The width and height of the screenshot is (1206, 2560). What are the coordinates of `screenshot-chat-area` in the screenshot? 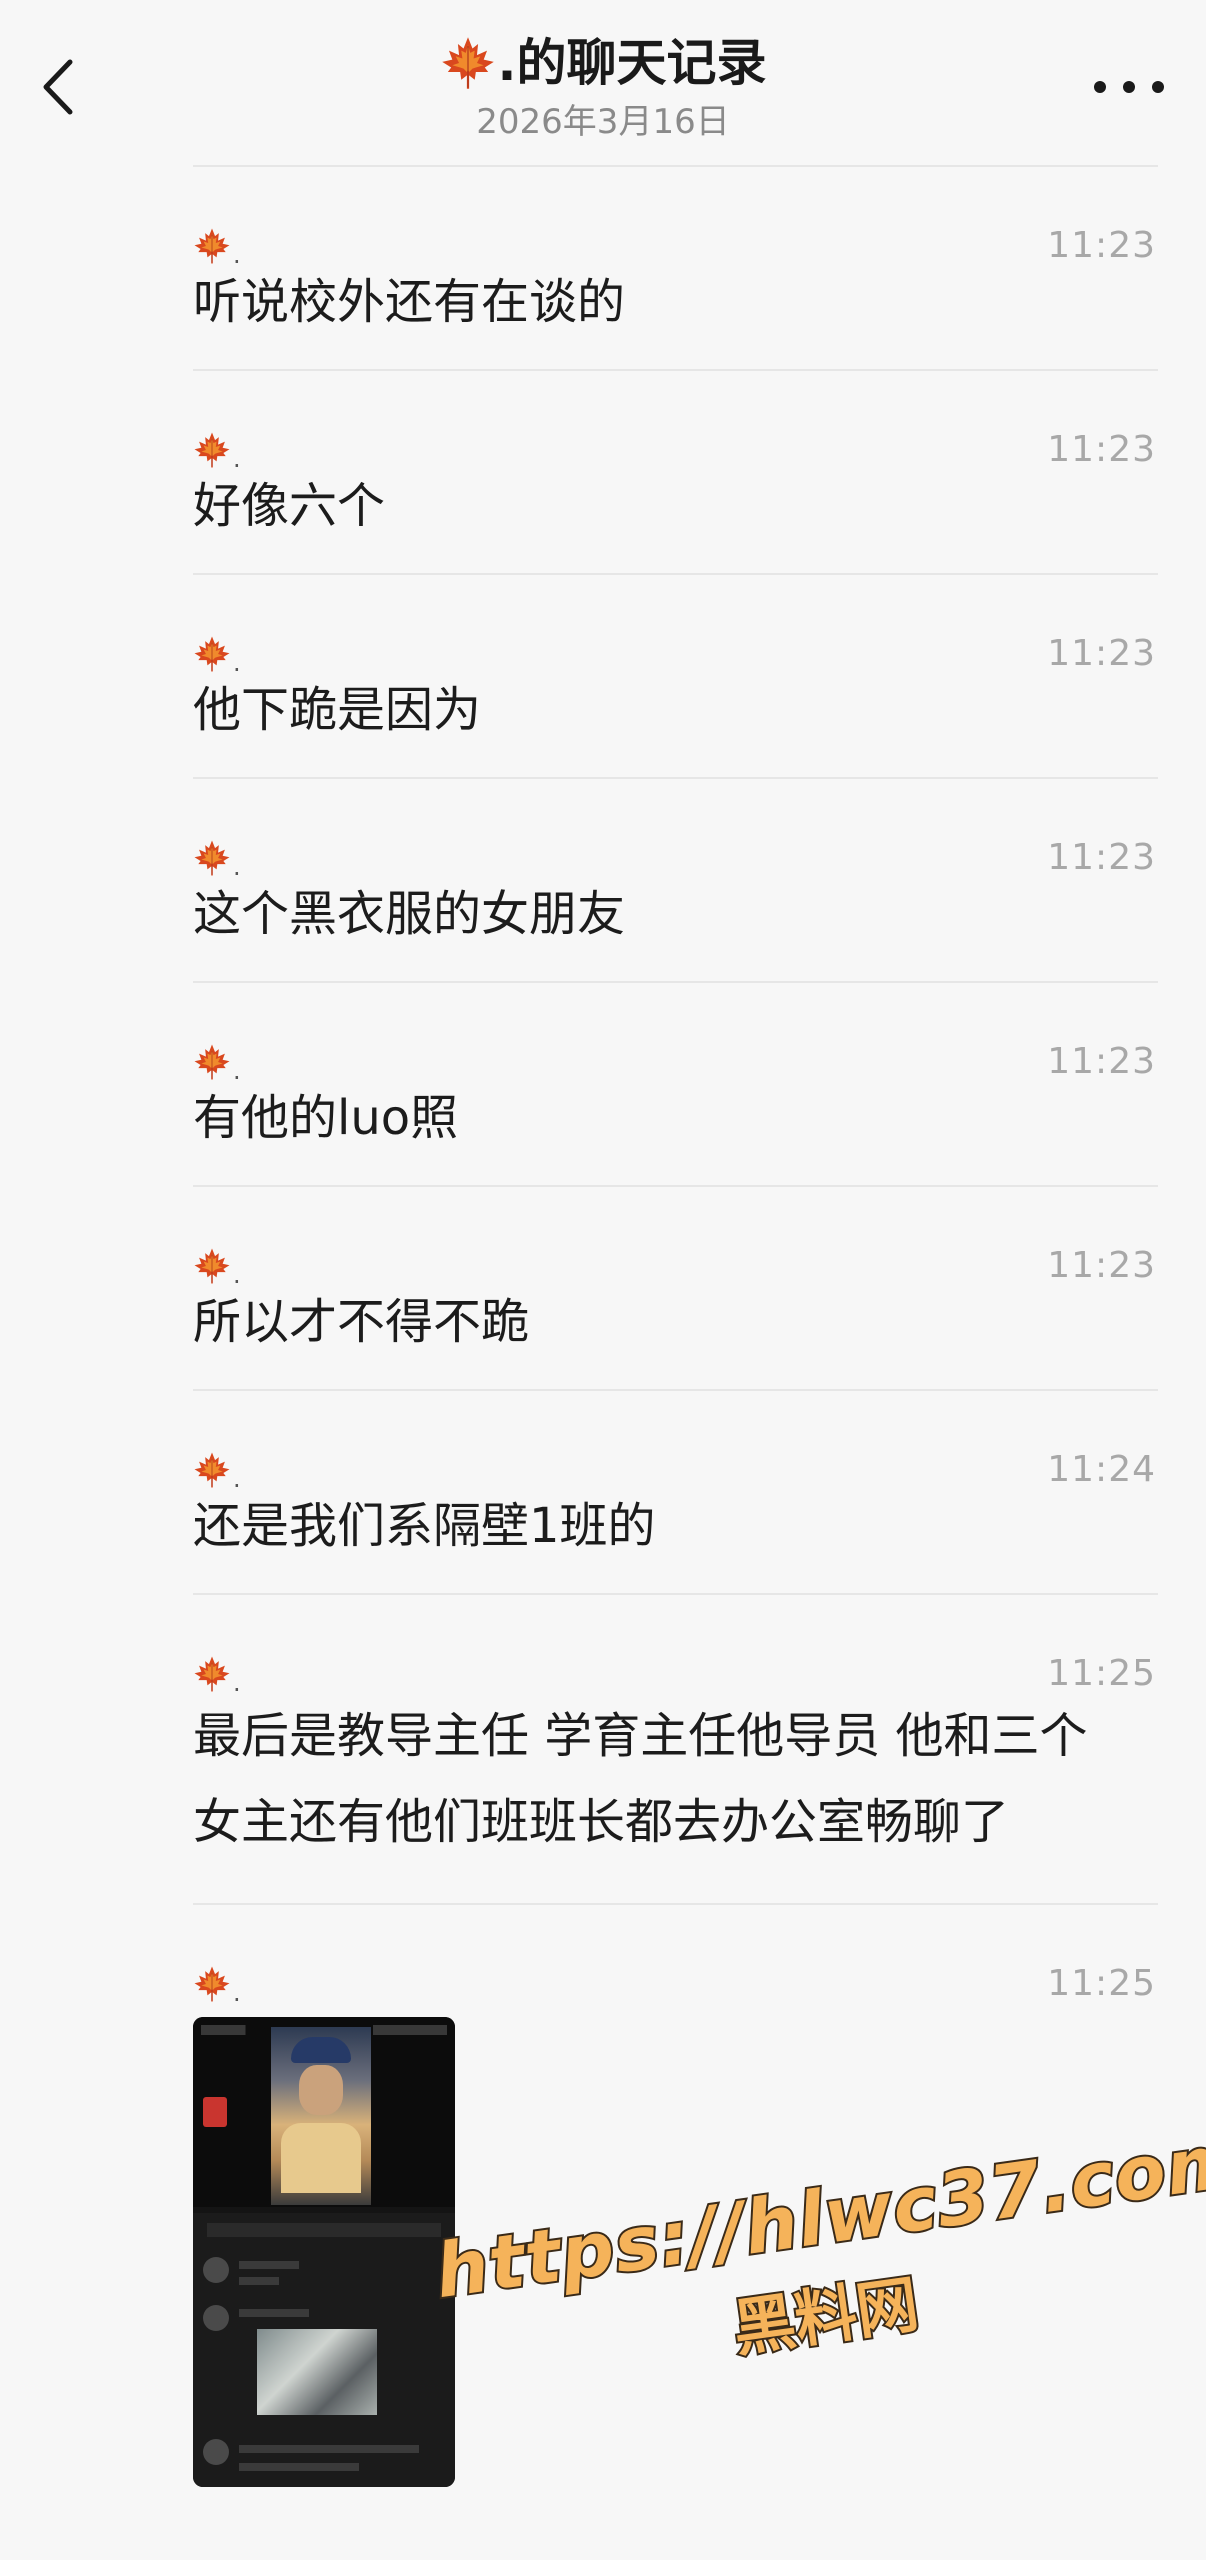 It's located at (324, 2350).